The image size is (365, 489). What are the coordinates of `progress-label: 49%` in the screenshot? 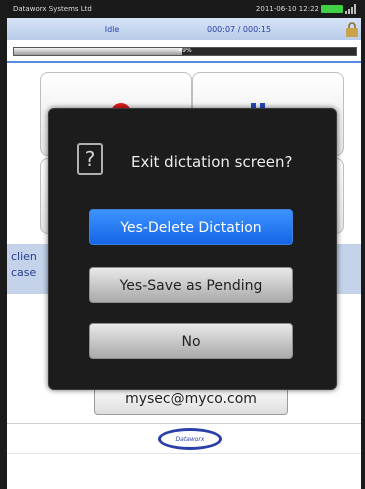 It's located at (185, 50).